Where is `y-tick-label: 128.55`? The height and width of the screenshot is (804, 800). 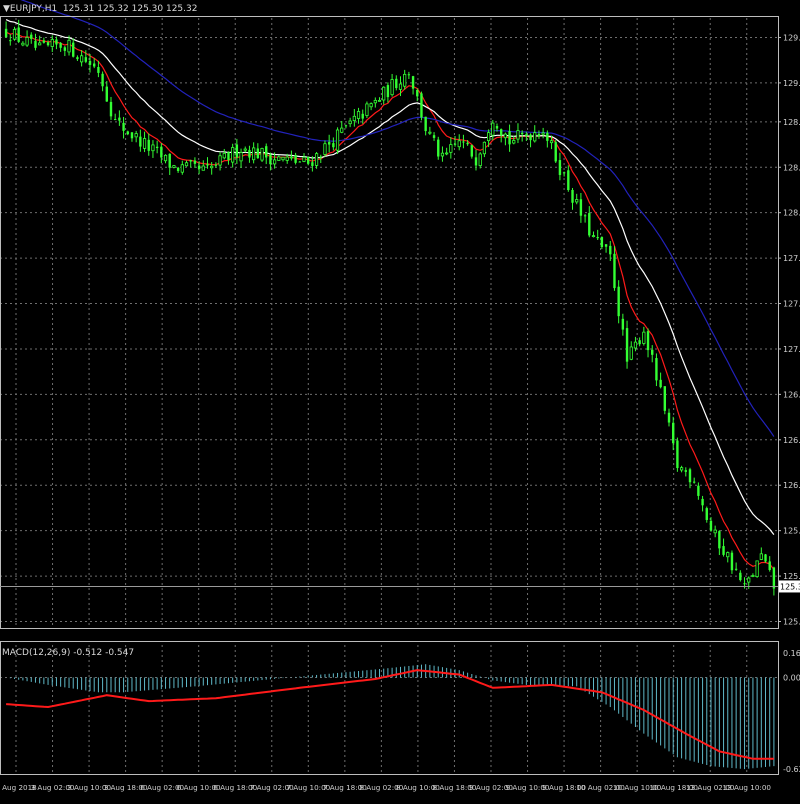
y-tick-label: 128.55 is located at coordinates (791, 167).